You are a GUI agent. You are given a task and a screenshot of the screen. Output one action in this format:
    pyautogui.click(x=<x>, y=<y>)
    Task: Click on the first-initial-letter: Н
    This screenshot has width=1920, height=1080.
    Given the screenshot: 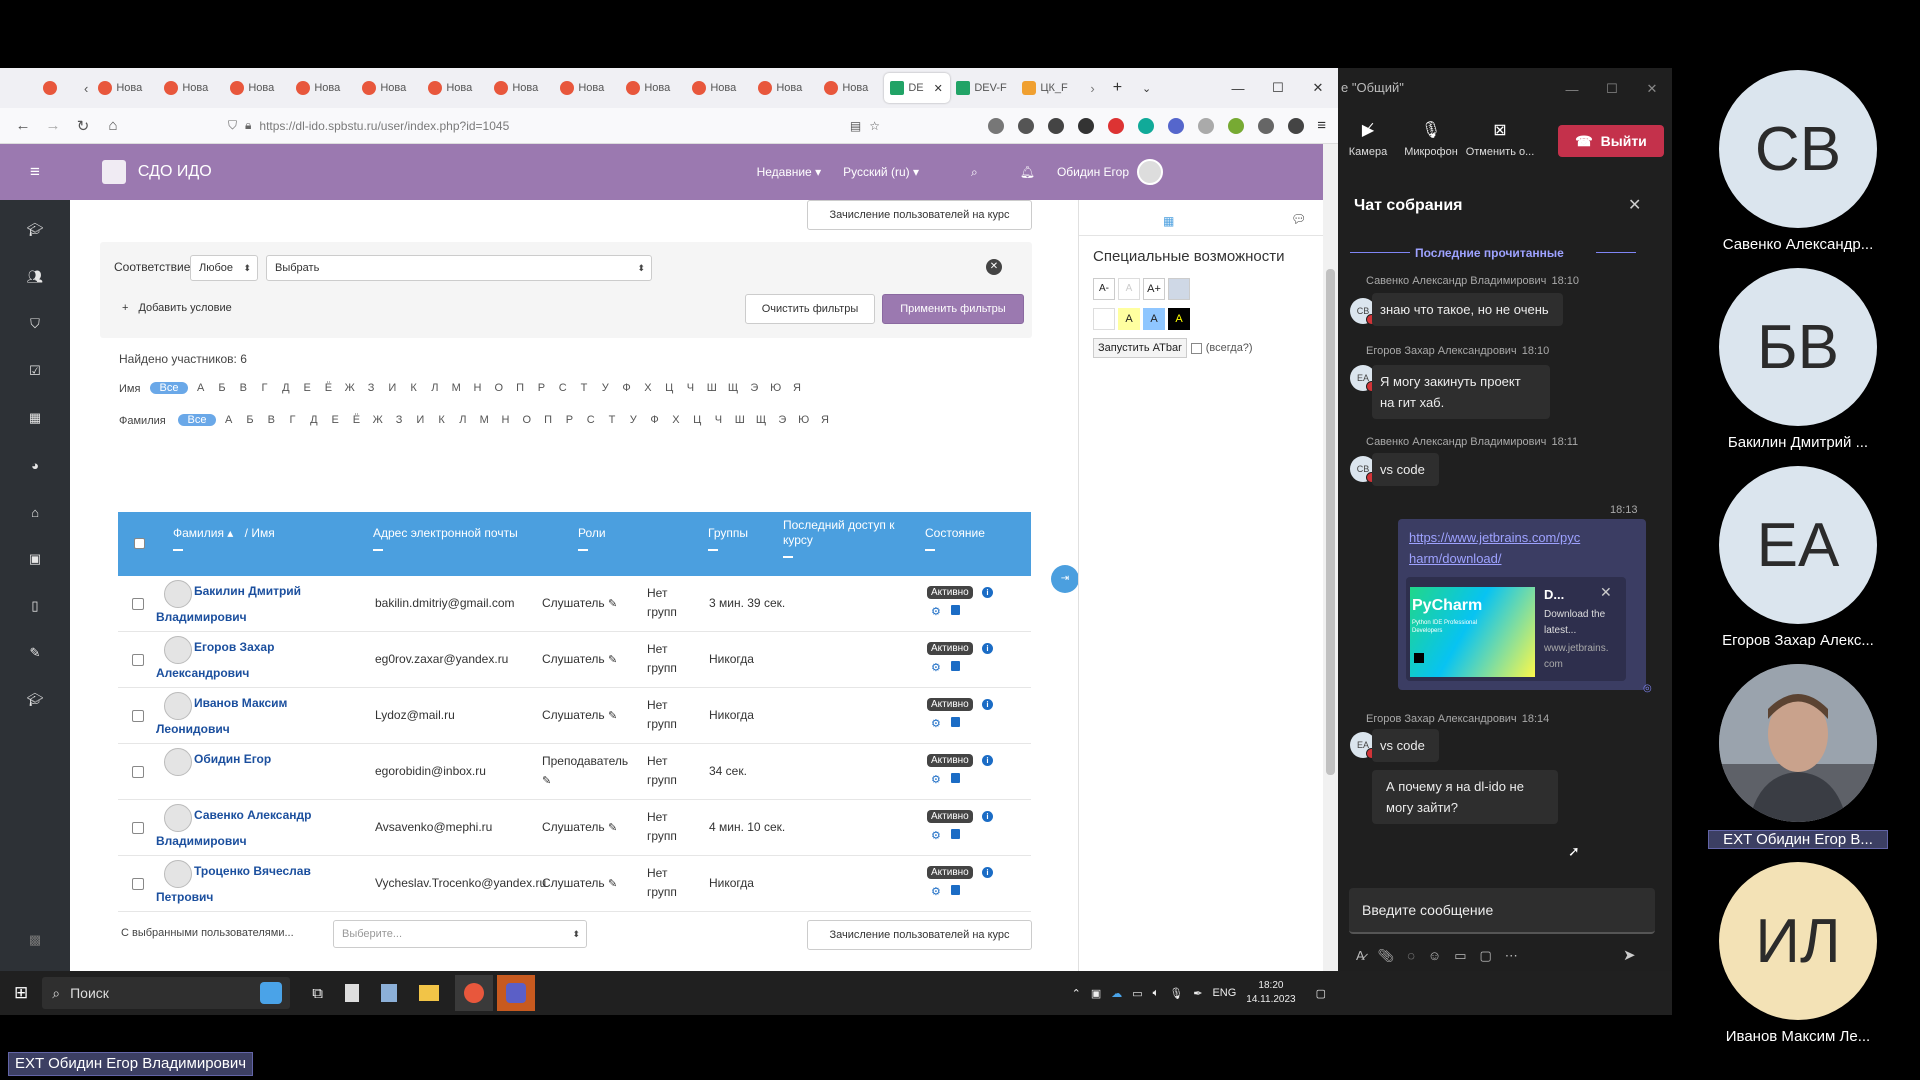 What is the action you would take?
    pyautogui.click(x=477, y=388)
    